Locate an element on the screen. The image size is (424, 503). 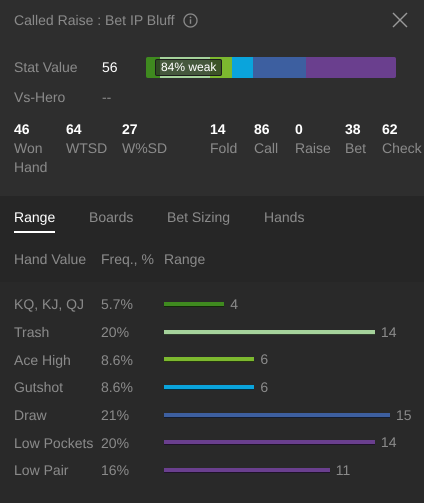
range-count: 11 is located at coordinates (343, 470).